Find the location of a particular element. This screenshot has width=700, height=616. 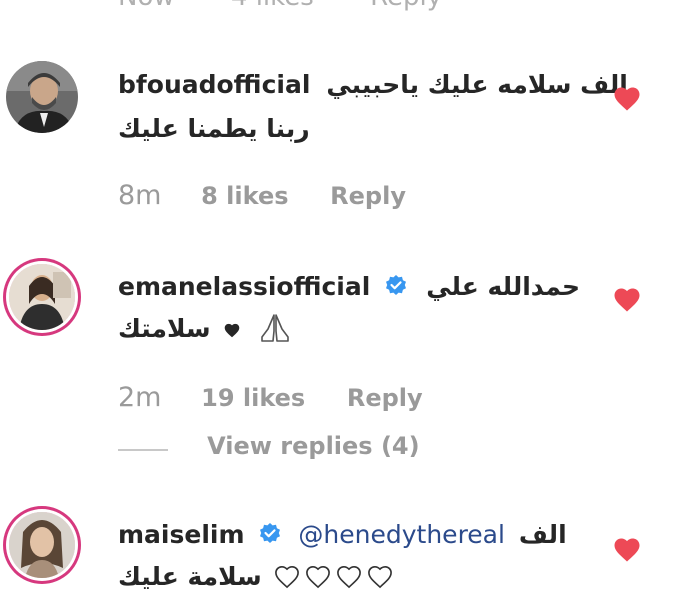

comment-text-line2: ربنا يطمنا عليك is located at coordinates (214, 128).